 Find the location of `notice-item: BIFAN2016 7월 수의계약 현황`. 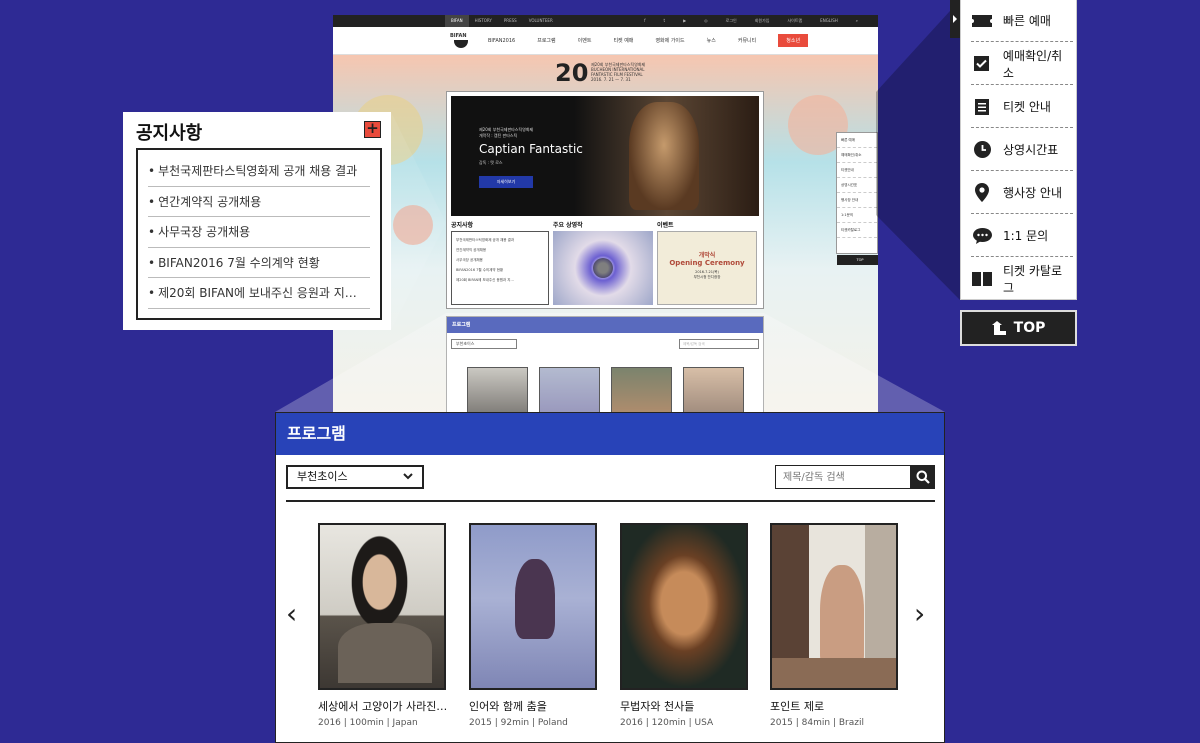

notice-item: BIFAN2016 7월 수의계약 현황 is located at coordinates (259, 263).